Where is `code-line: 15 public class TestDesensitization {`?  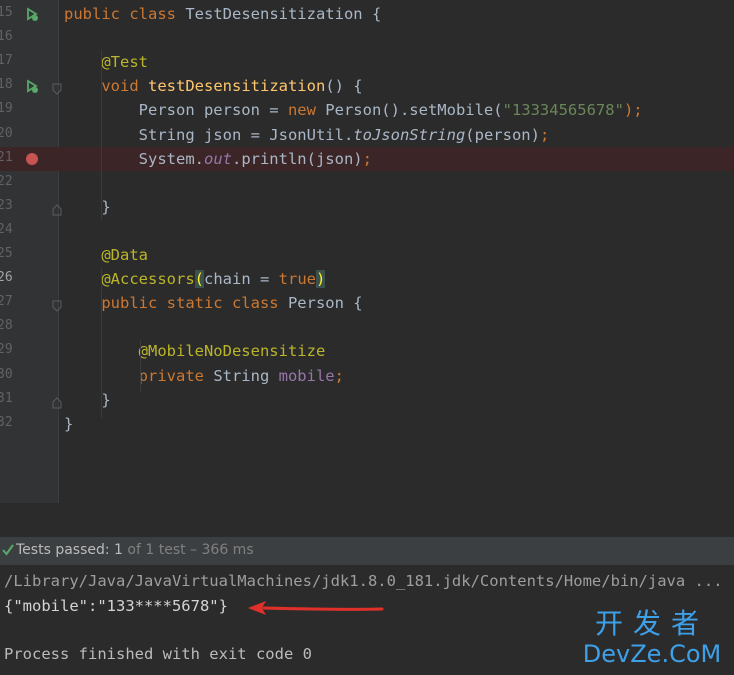 code-line: 15 public class TestDesensitization { is located at coordinates (367, 14).